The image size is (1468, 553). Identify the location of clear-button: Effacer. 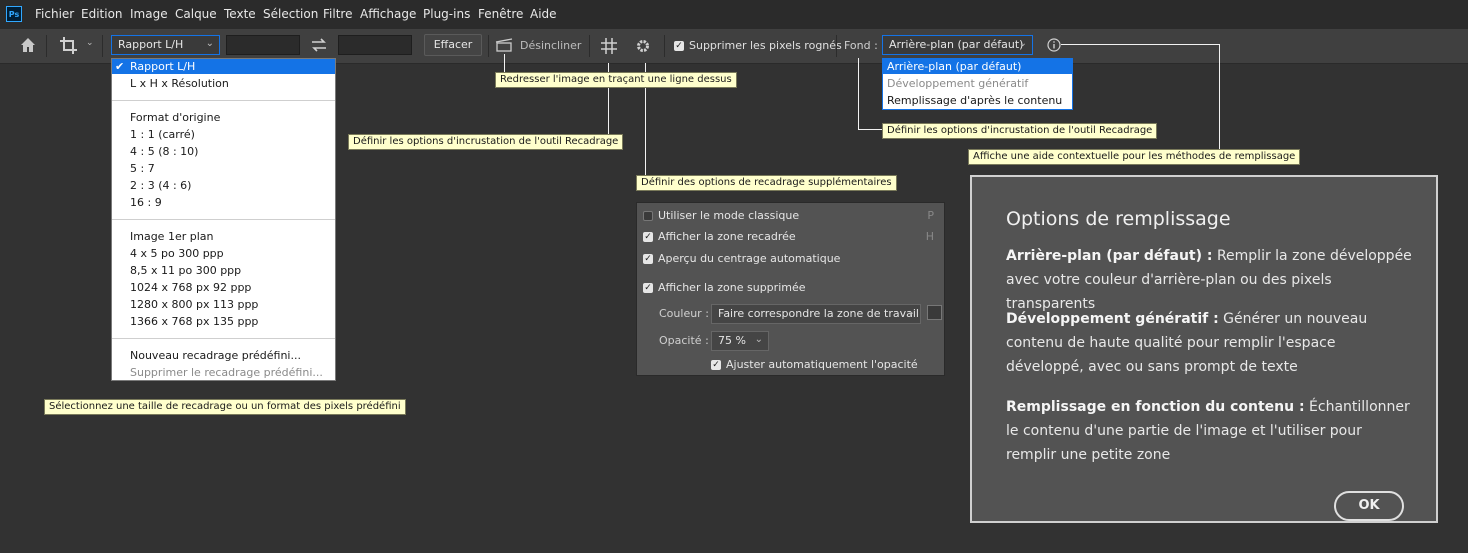
(453, 45).